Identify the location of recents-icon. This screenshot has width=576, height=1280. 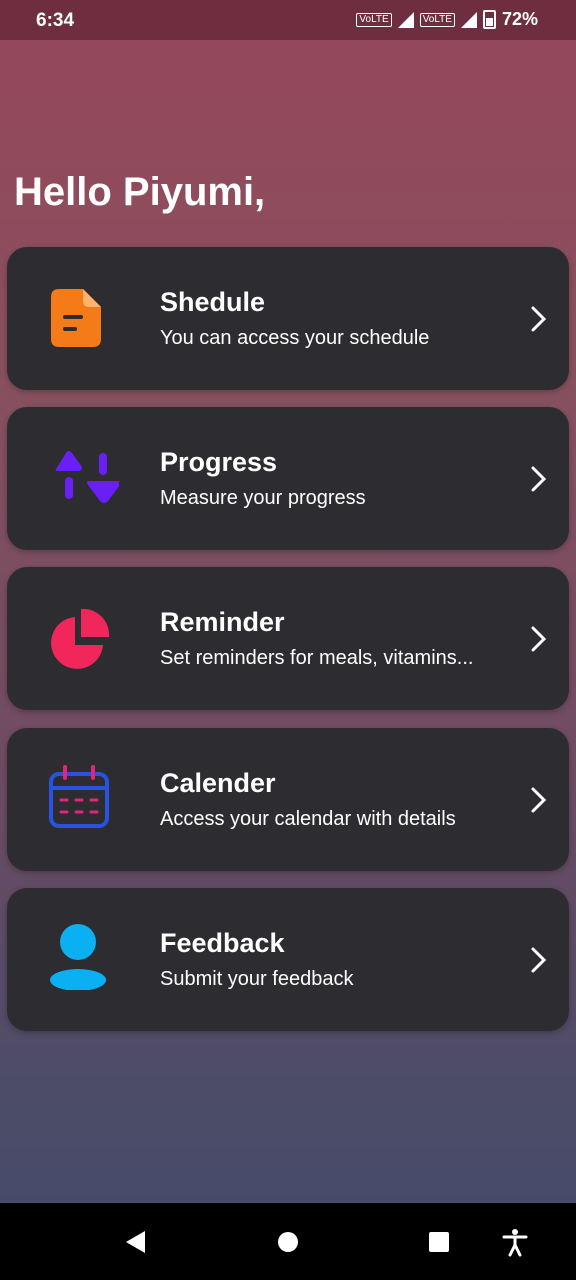
(439, 1242).